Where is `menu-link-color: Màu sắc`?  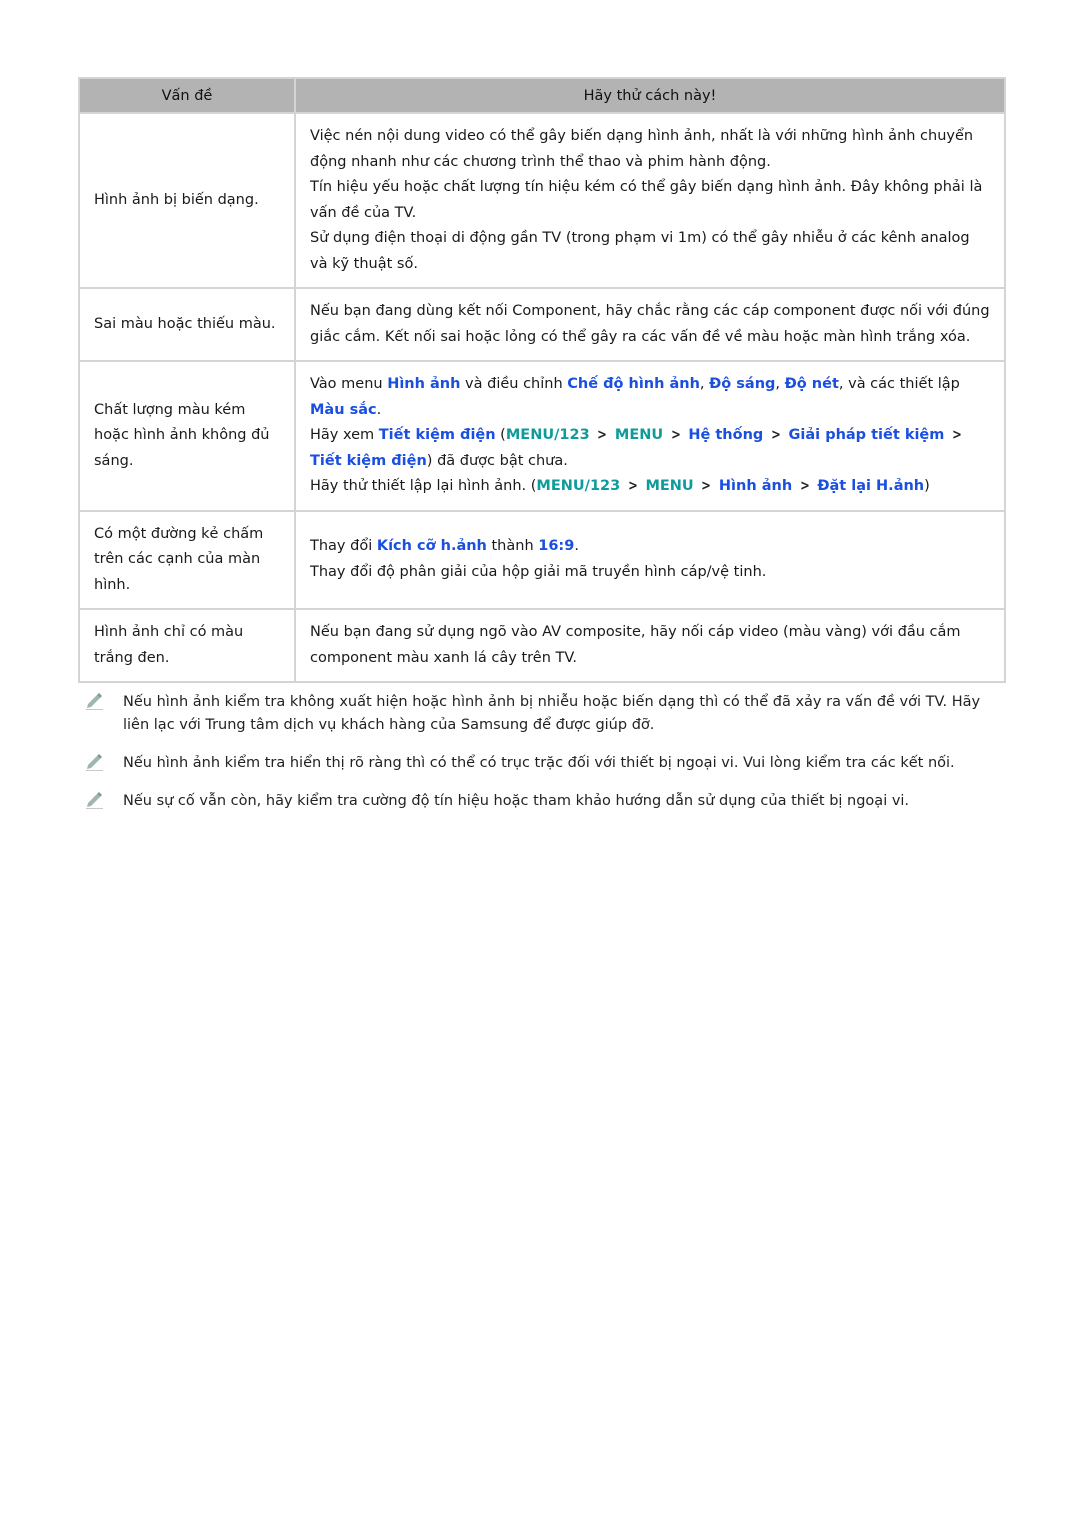
menu-link-color: Màu sắc is located at coordinates (343, 410).